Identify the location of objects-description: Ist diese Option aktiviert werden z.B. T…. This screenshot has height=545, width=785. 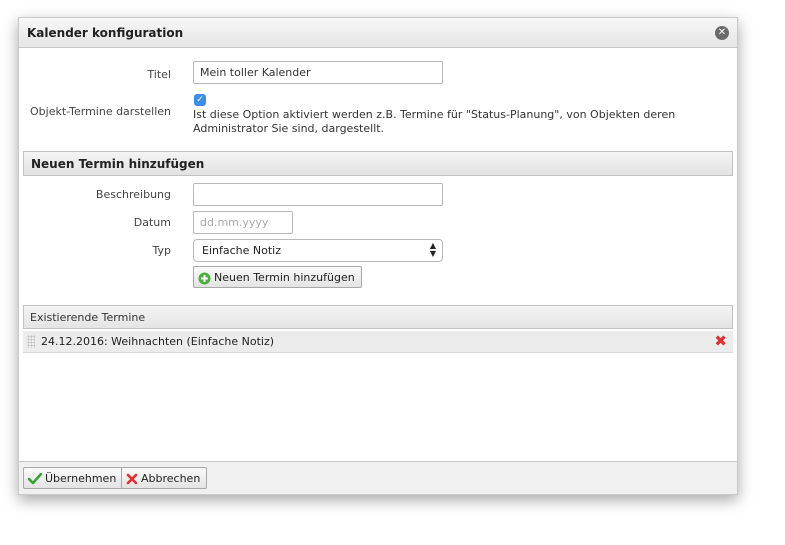
(434, 121).